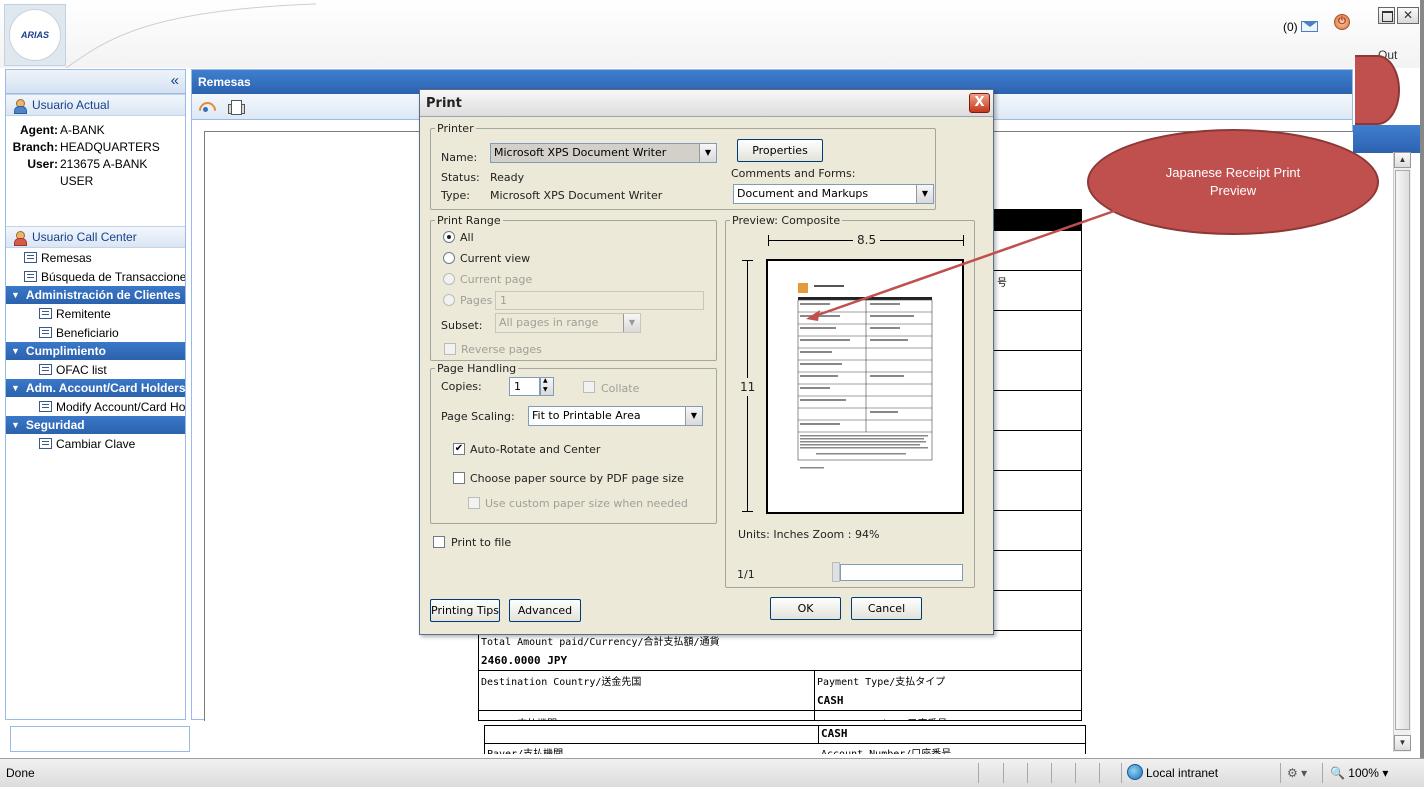 This screenshot has width=1424, height=787. What do you see at coordinates (84, 237) in the screenshot?
I see `call-center-title: Usuario Call Center` at bounding box center [84, 237].